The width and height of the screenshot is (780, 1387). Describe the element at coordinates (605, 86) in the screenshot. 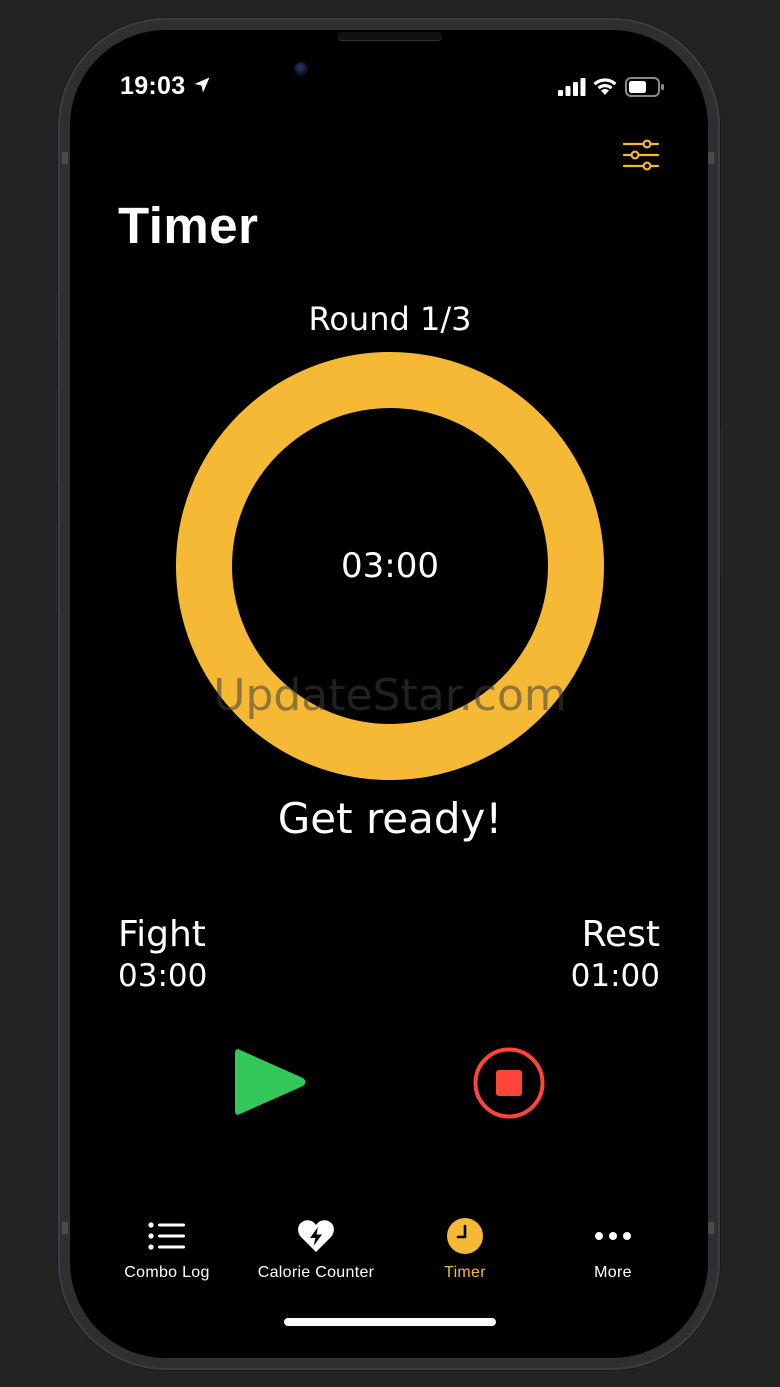

I see `wifi-icon` at that location.